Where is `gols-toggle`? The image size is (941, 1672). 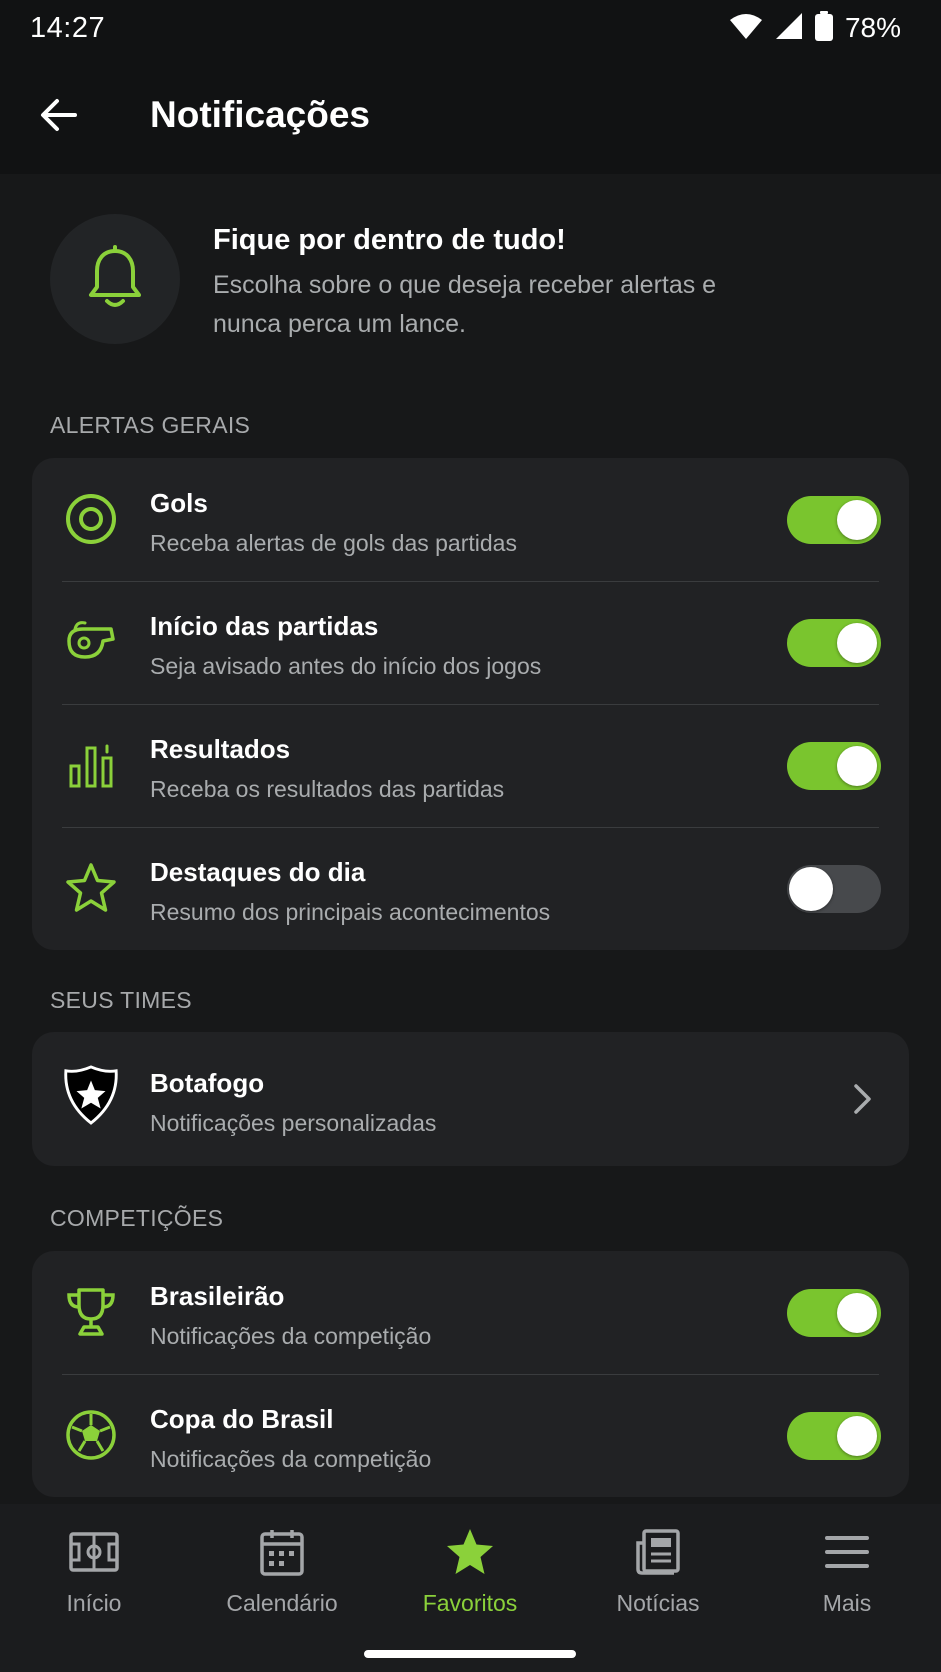
gols-toggle is located at coordinates (834, 520).